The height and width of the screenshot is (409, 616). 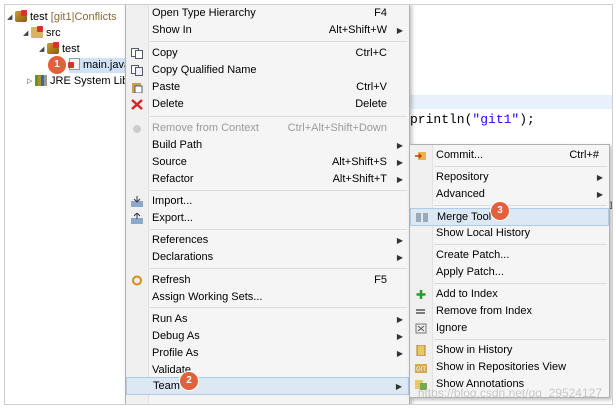 I want to click on menu-item-copy-qualified-name: Copy Qualified Name, so click(x=267, y=70).